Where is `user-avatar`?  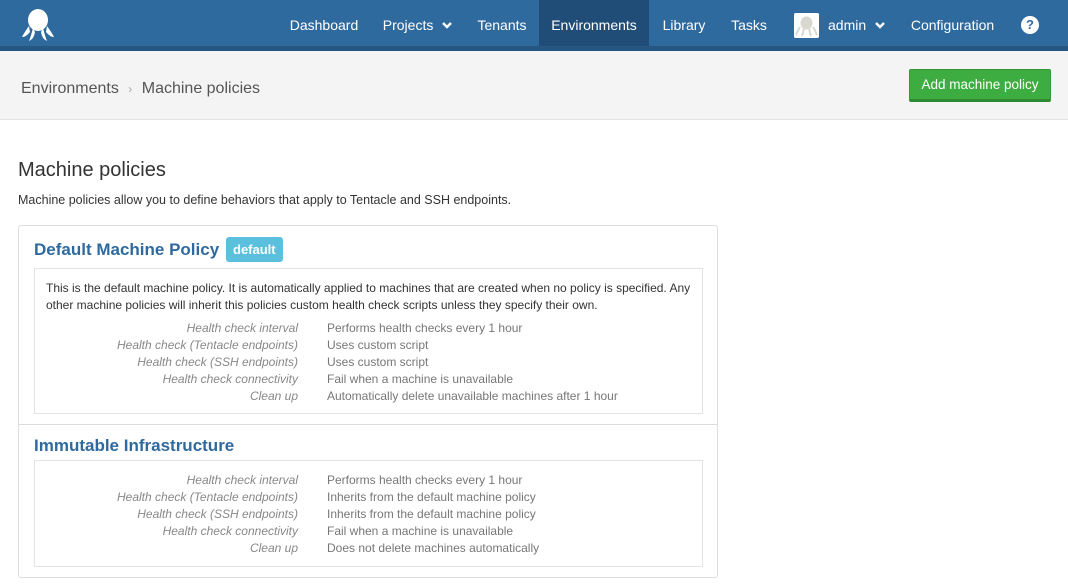
user-avatar is located at coordinates (806, 25).